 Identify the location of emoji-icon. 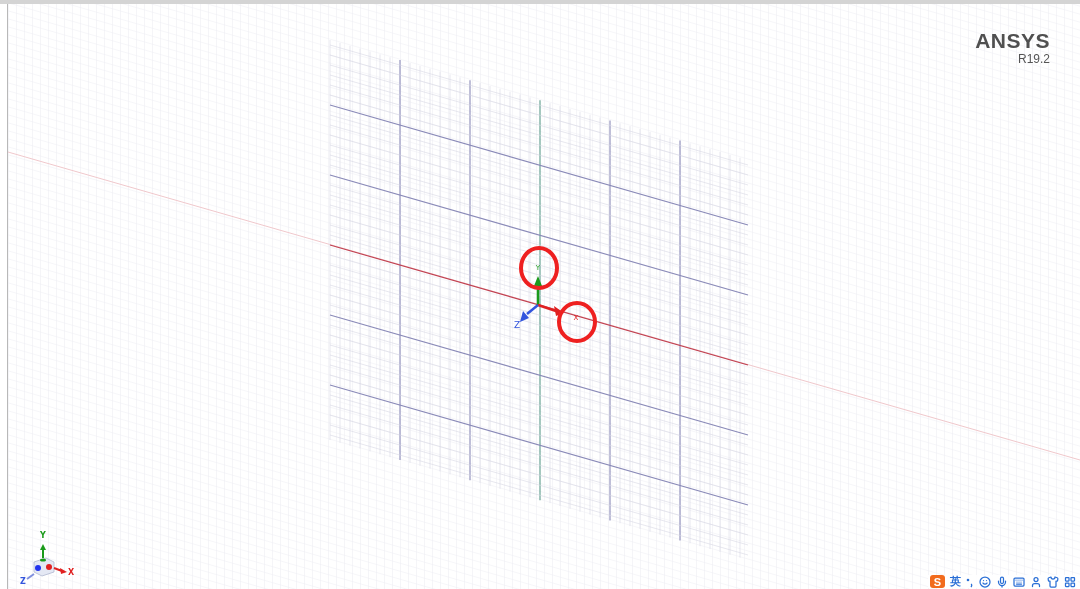
(985, 581).